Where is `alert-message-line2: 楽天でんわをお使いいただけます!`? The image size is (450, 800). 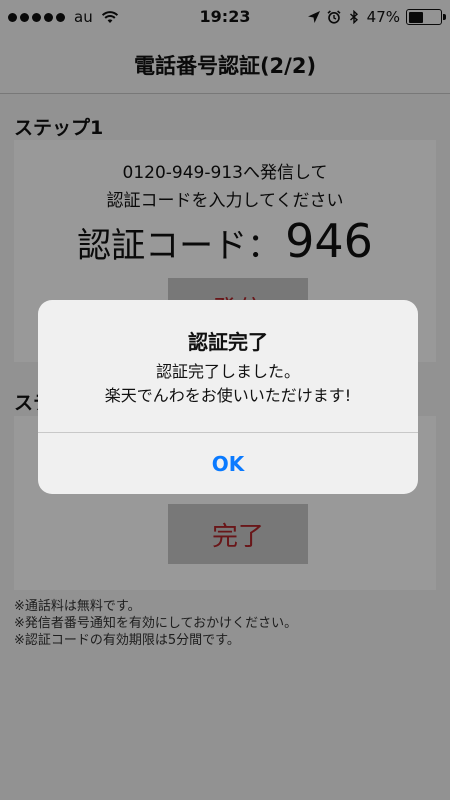
alert-message-line2: 楽天でんわをお使いいただけます! is located at coordinates (228, 395).